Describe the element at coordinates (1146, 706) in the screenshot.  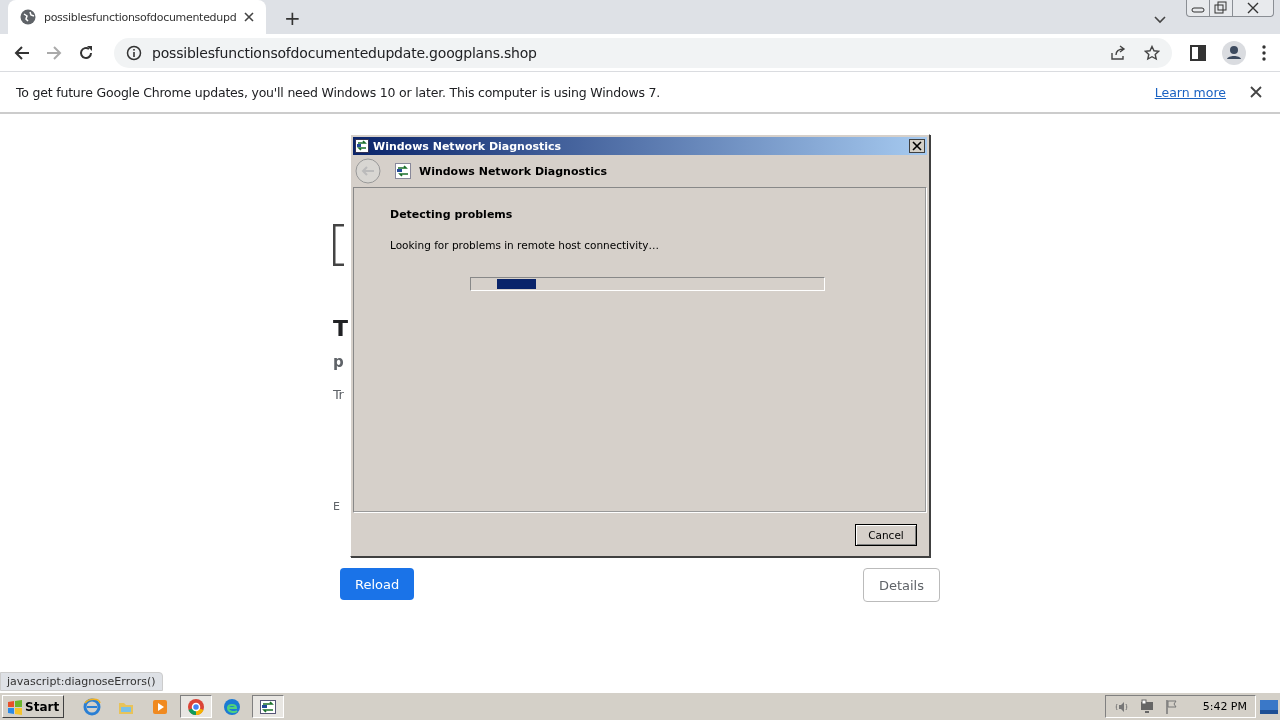
I see `network-icon` at that location.